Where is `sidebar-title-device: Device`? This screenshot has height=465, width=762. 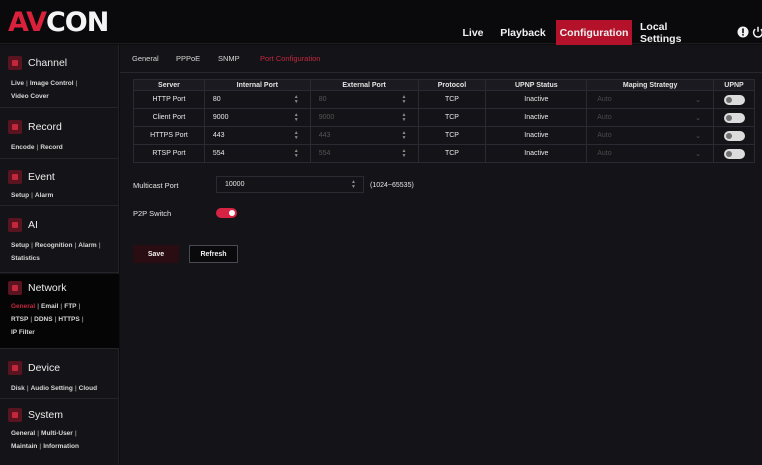 sidebar-title-device: Device is located at coordinates (44, 368).